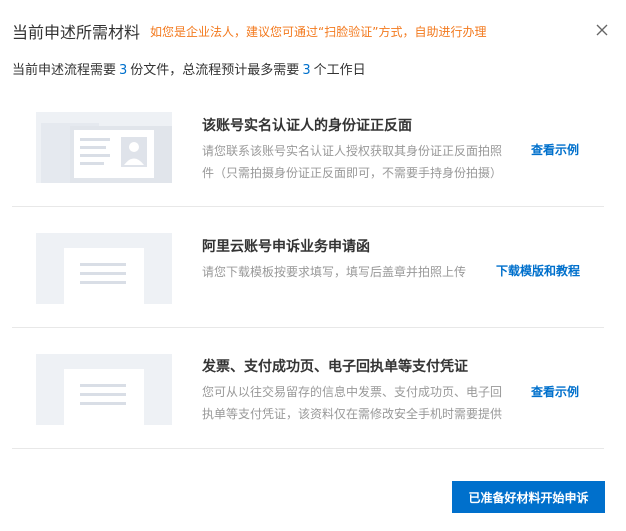  I want to click on day-count: 3, so click(306, 70).